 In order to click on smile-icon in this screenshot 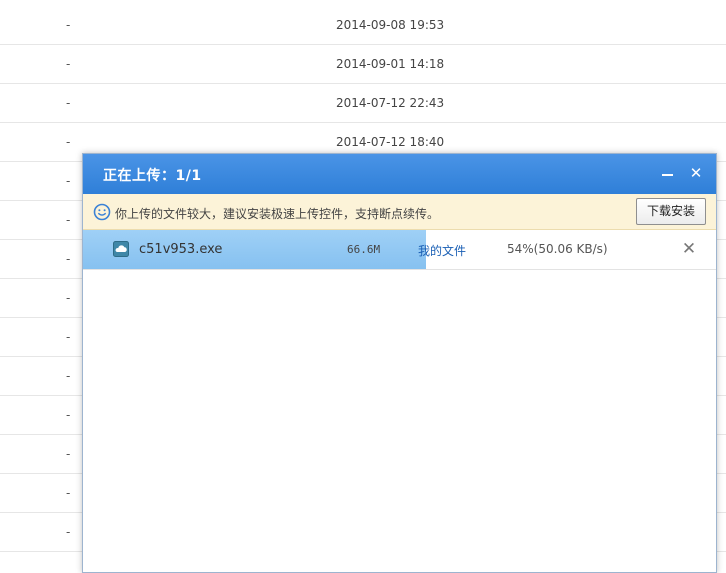, I will do `click(102, 212)`.